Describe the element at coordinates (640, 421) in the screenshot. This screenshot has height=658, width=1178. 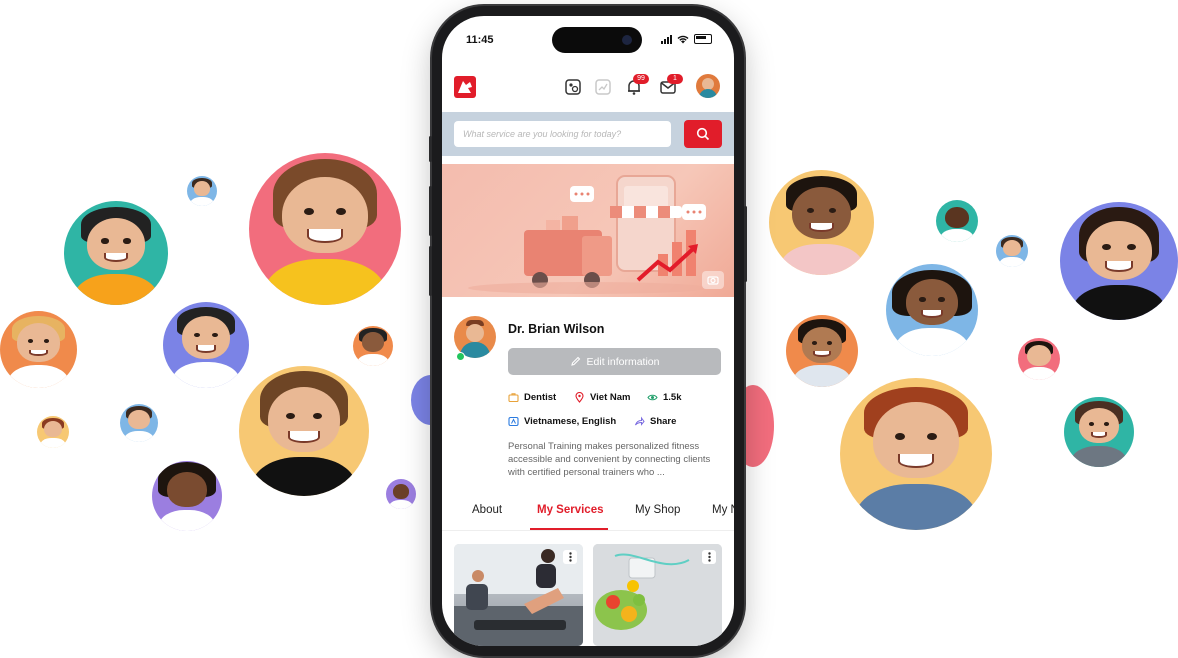
I see `share-icon` at that location.